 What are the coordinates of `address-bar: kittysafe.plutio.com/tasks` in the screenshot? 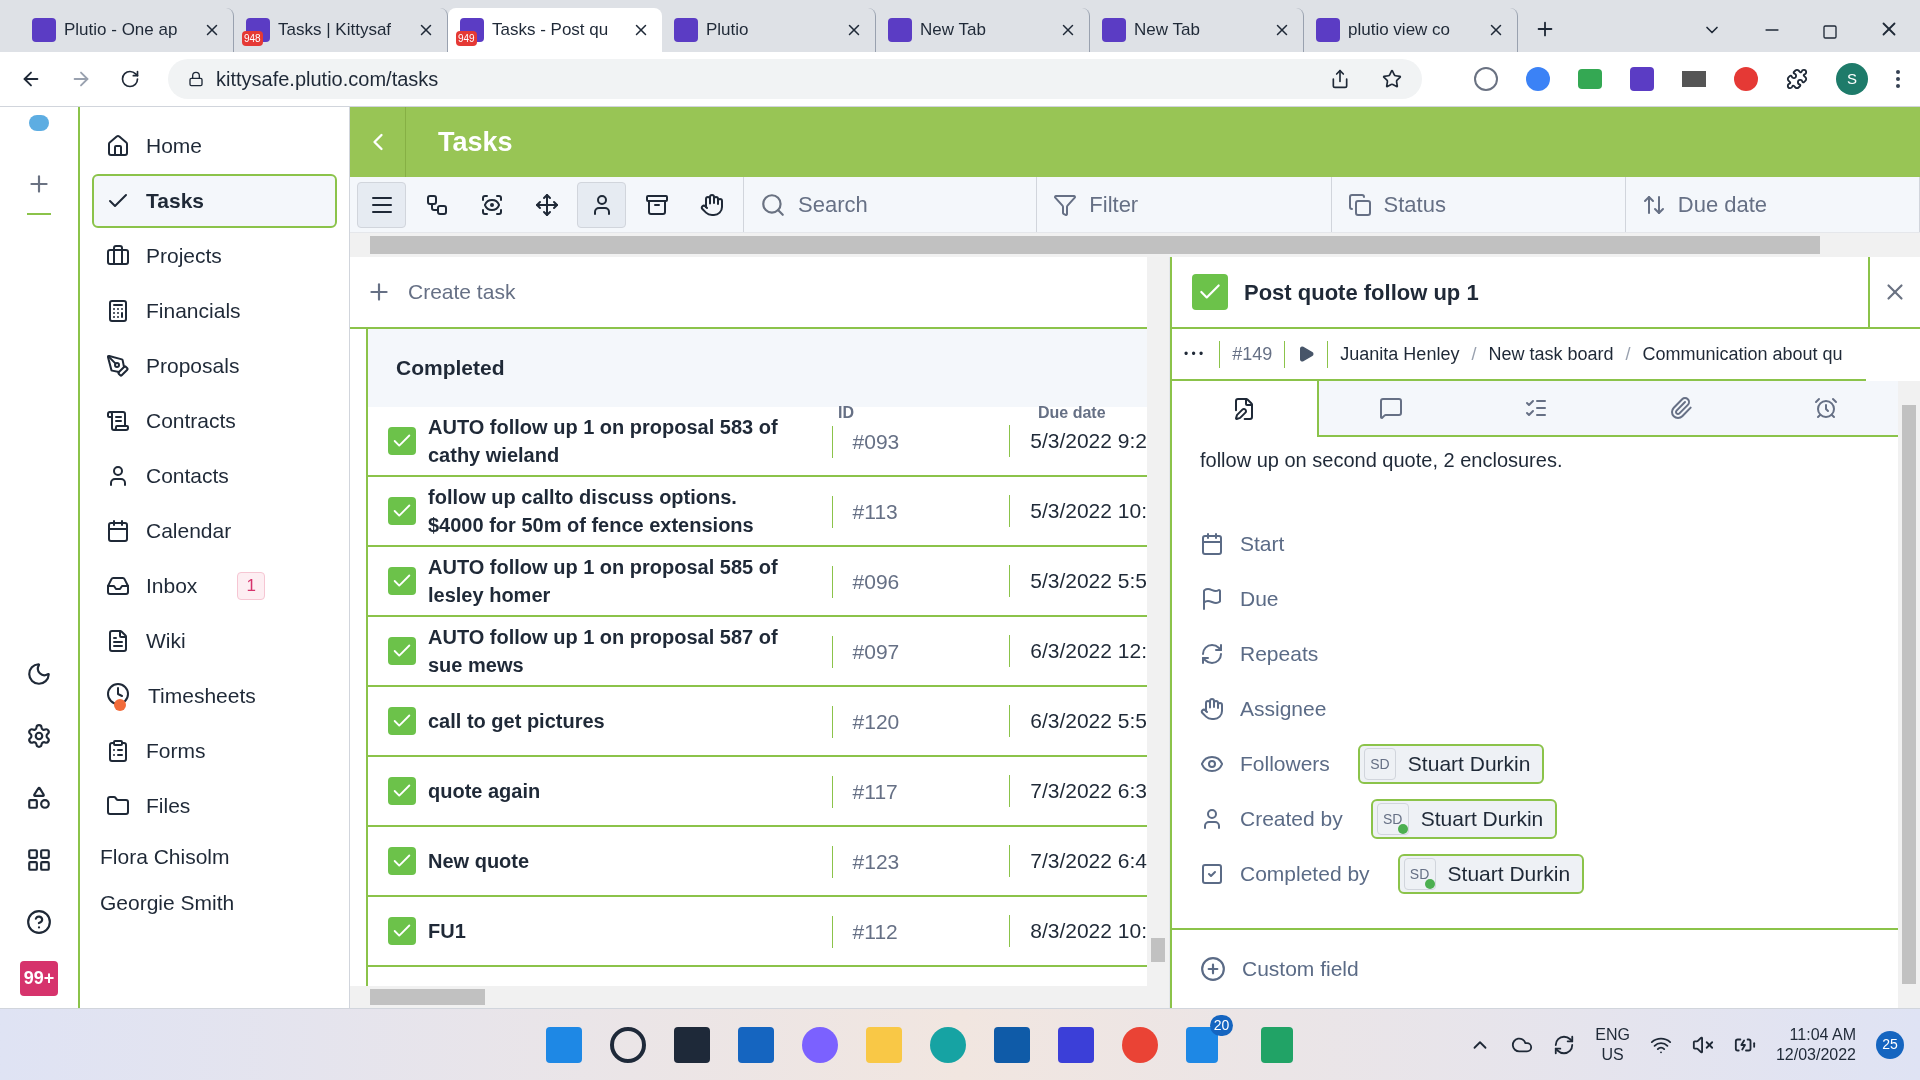 It's located at (795, 79).